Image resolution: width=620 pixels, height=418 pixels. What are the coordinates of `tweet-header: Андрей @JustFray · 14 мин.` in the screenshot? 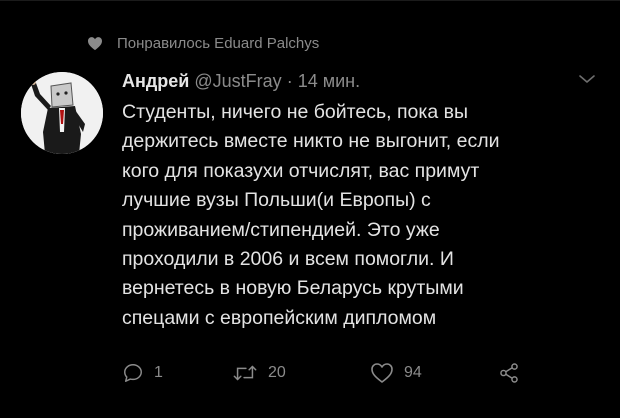 It's located at (241, 81).